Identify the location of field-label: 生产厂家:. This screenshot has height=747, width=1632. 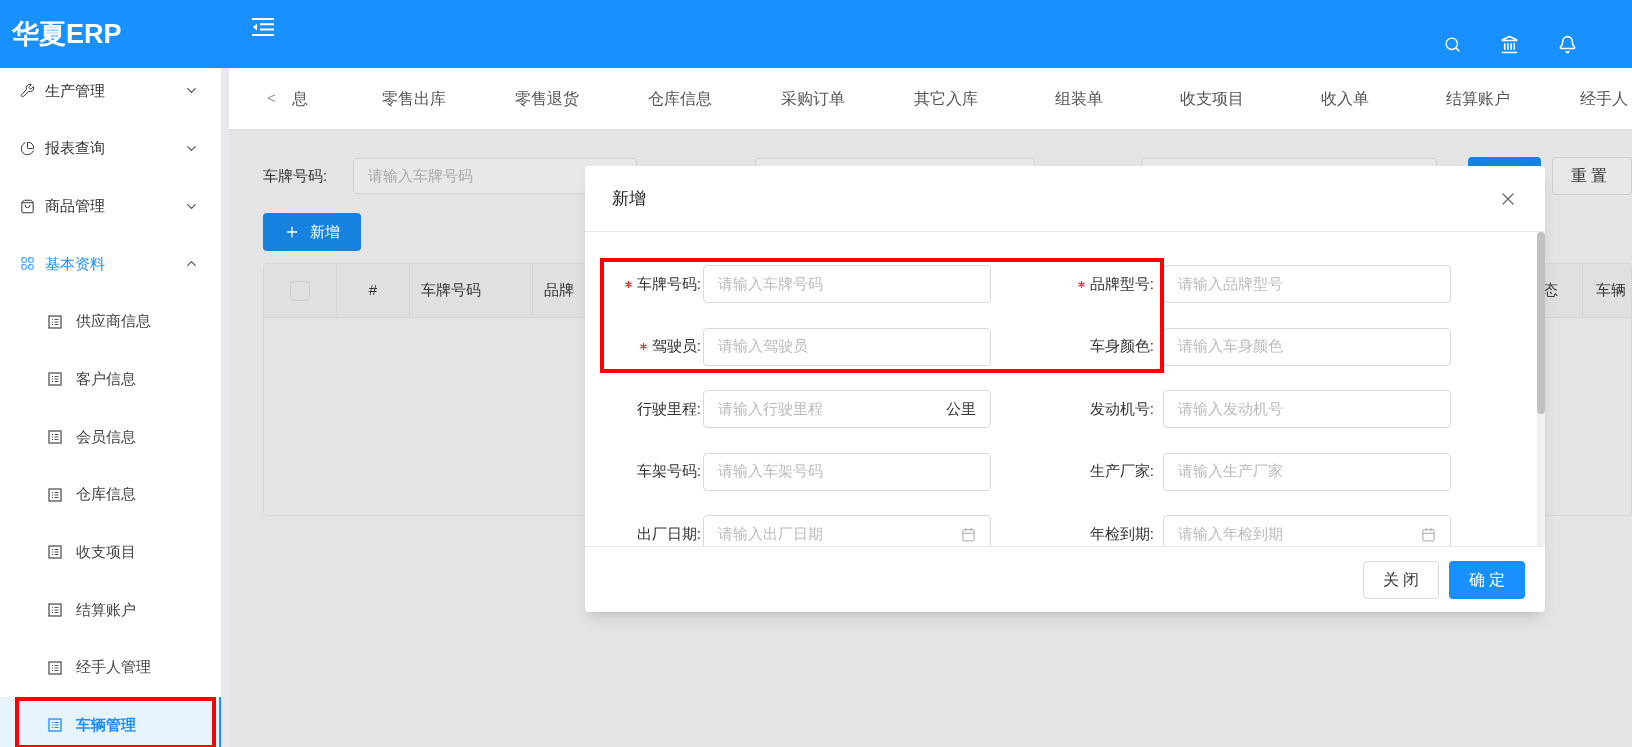
(1121, 471).